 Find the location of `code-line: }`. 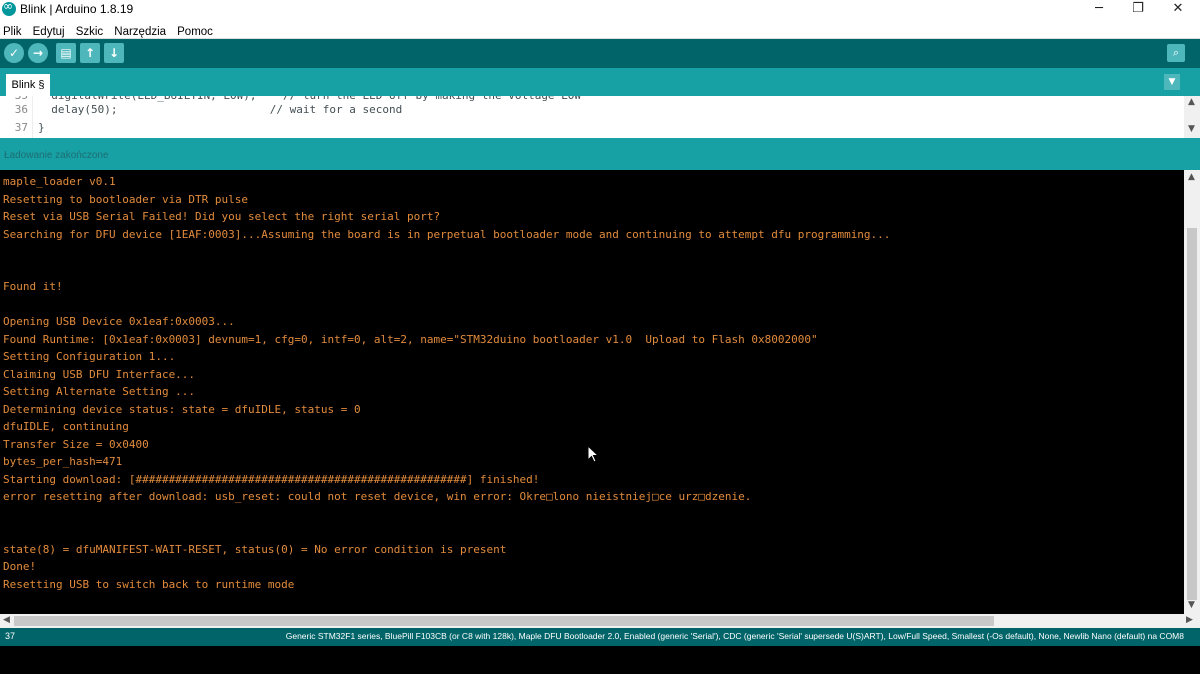

code-line: } is located at coordinates (41, 128).